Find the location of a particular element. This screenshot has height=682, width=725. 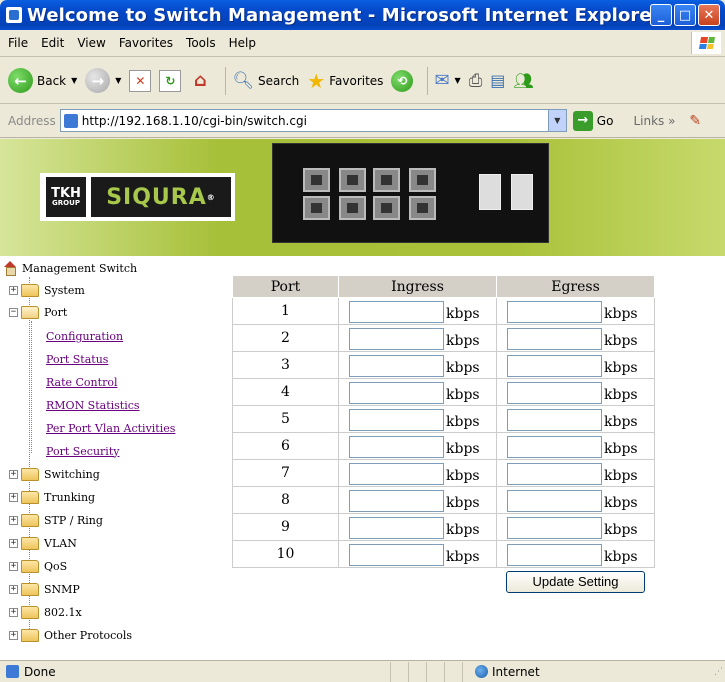

tree-leaf-port-security: Port Security is located at coordinates (82, 451).